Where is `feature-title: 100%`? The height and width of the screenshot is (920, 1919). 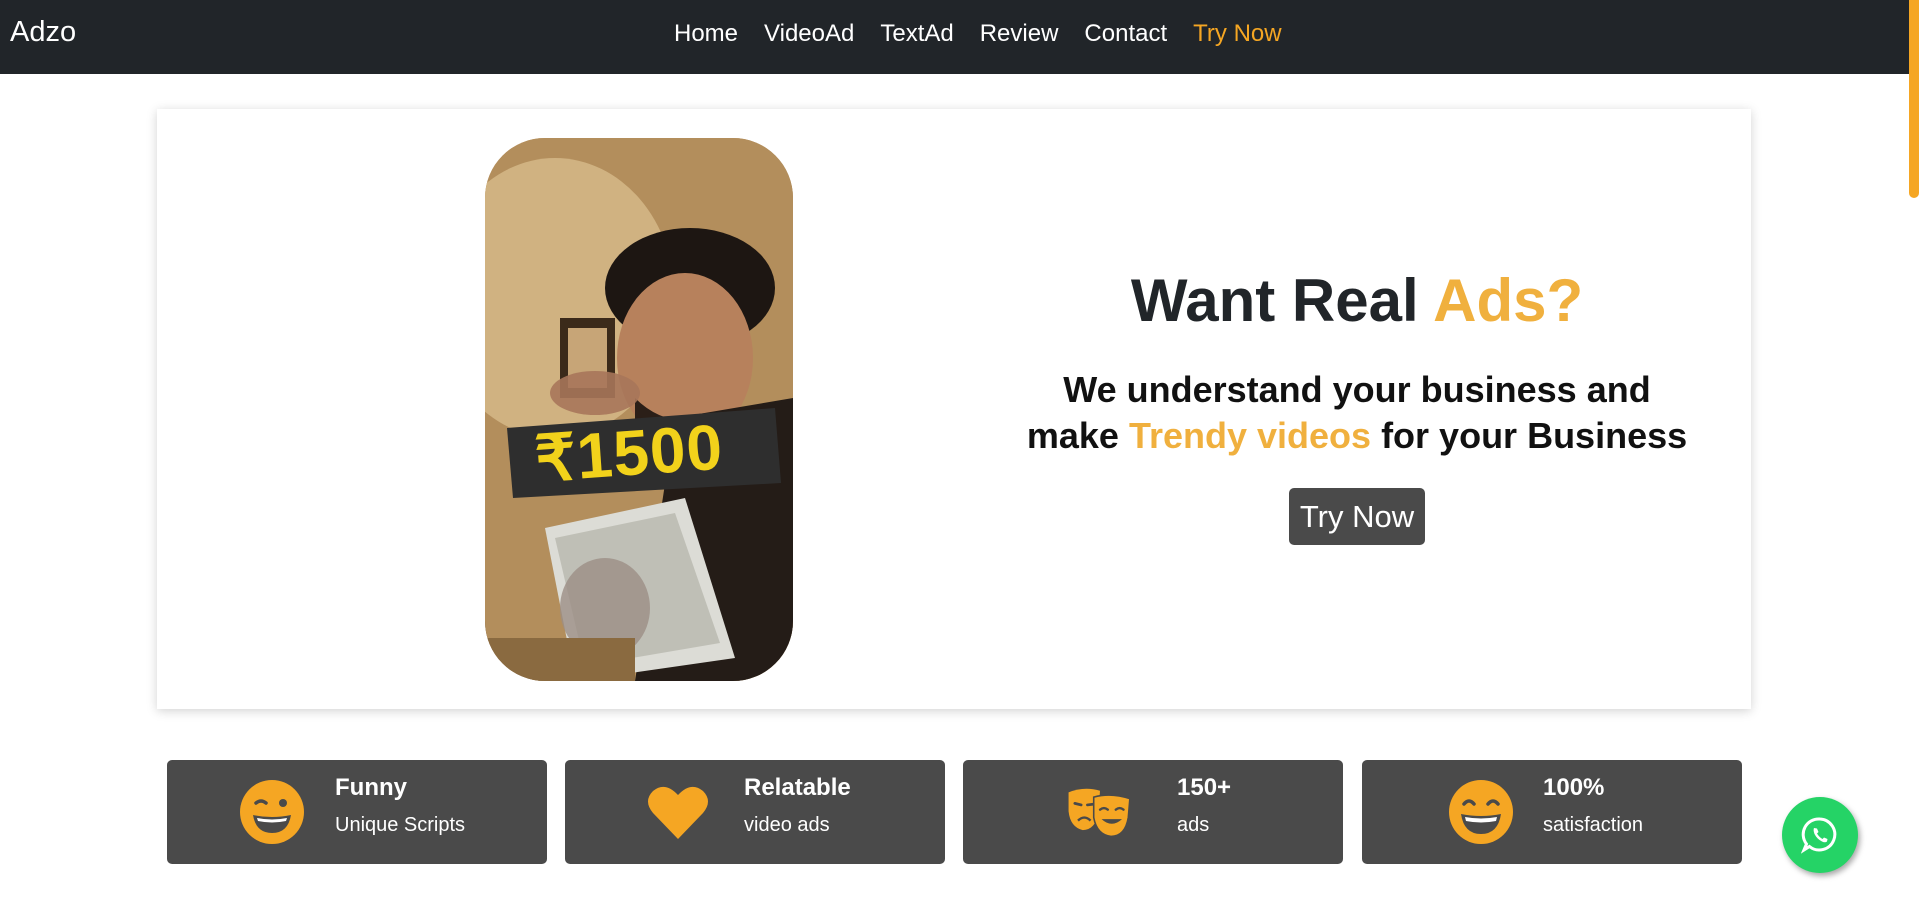 feature-title: 100% is located at coordinates (1574, 787).